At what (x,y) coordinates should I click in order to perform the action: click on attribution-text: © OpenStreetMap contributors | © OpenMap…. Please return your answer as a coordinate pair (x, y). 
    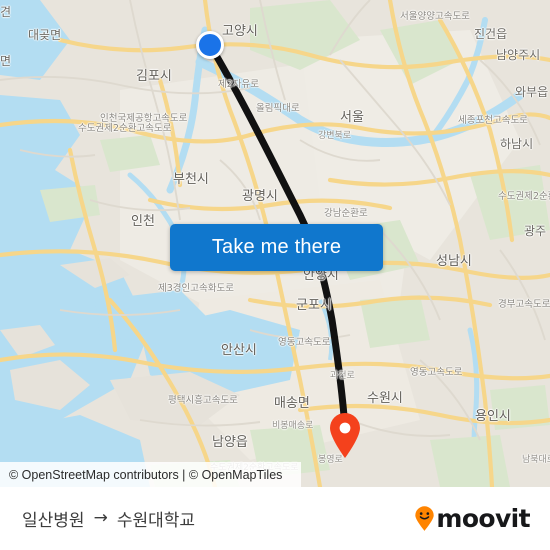
    Looking at the image, I should click on (146, 474).